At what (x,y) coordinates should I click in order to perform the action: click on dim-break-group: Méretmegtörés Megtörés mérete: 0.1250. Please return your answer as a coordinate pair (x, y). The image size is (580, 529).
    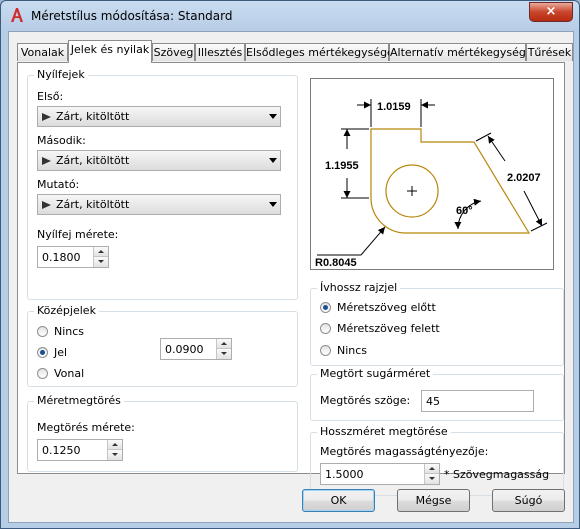
    Looking at the image, I should click on (162, 433).